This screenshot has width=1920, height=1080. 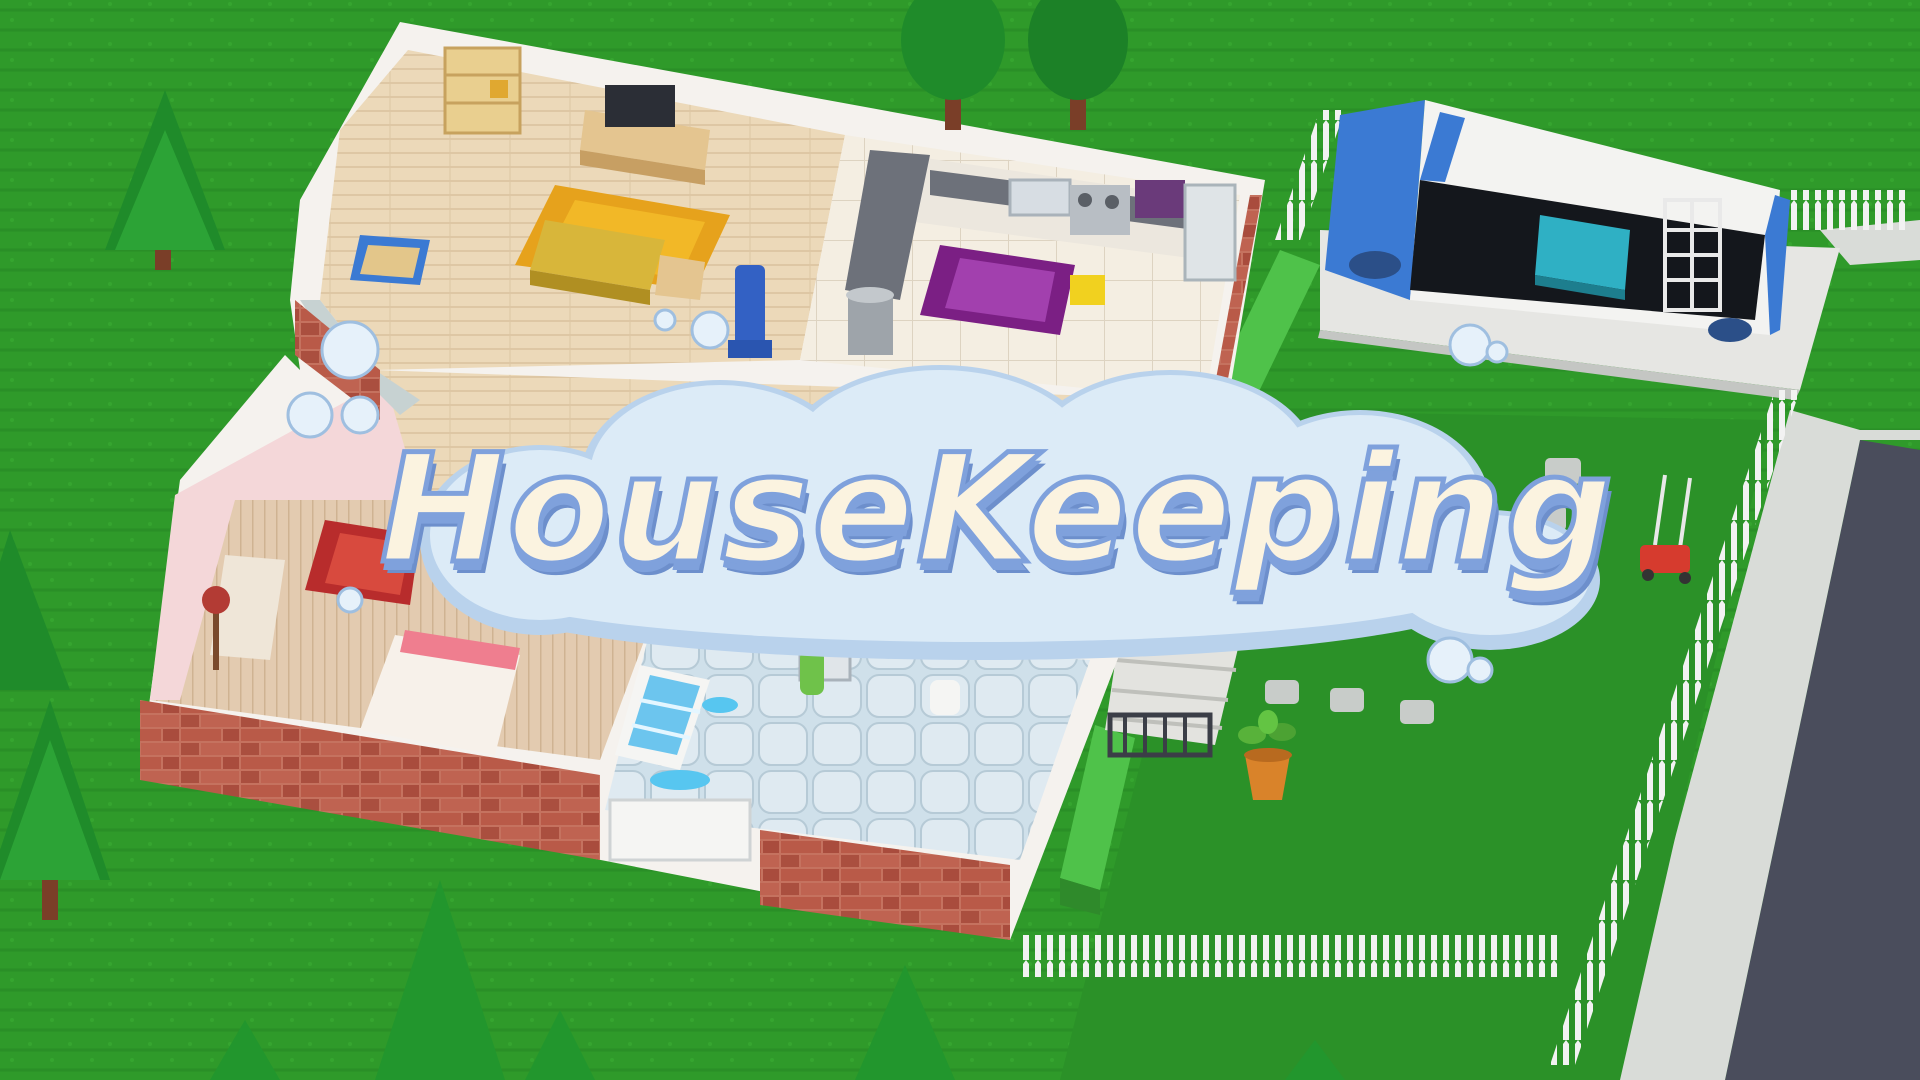 What do you see at coordinates (1850, 210) in the screenshot?
I see `fence-right-top` at bounding box center [1850, 210].